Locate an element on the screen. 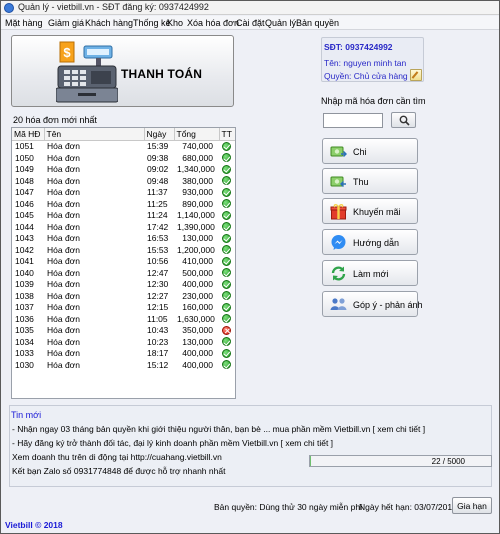 This screenshot has width=500, height=534. table-row: 1051 Hóa đơn 15:39 740,000 is located at coordinates (123, 146).